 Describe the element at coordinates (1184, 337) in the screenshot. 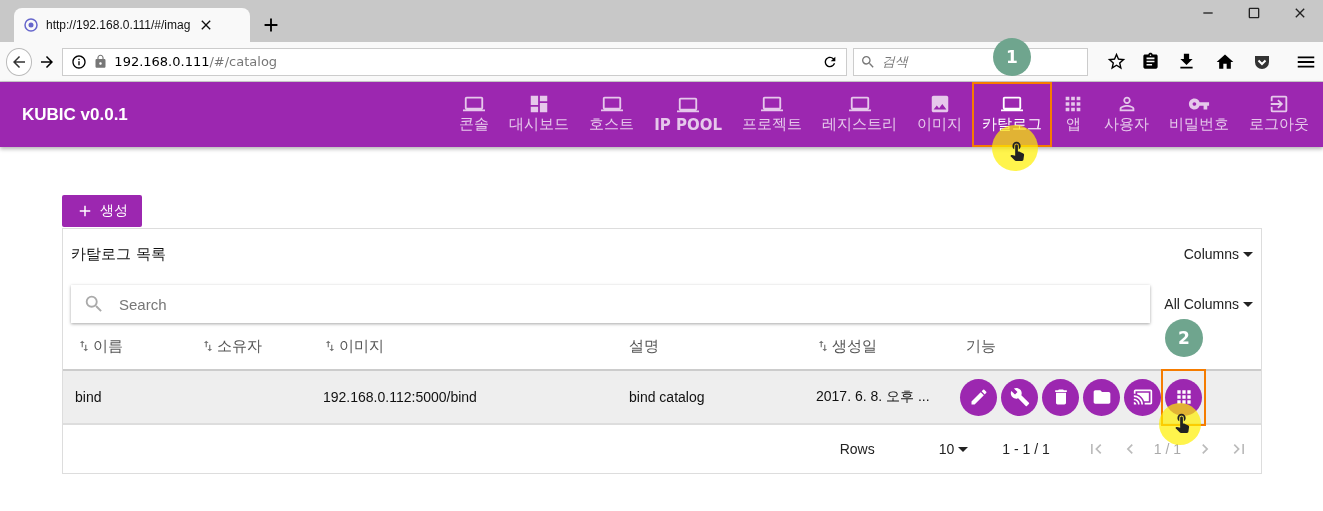

I see `step-marker-tooltip: 2` at that location.